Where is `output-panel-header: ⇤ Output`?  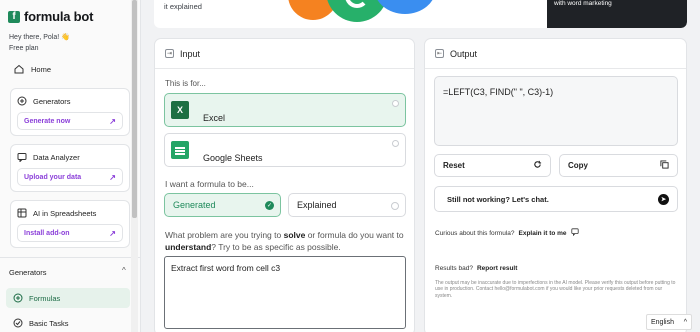
output-panel-header: ⇤ Output is located at coordinates (555, 54).